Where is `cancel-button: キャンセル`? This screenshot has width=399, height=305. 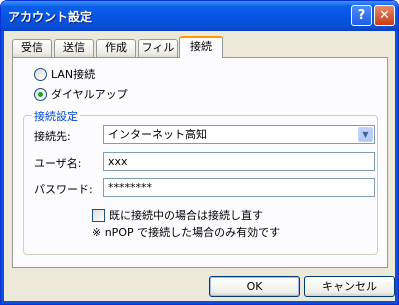
cancel-button: キャンセル is located at coordinates (349, 286).